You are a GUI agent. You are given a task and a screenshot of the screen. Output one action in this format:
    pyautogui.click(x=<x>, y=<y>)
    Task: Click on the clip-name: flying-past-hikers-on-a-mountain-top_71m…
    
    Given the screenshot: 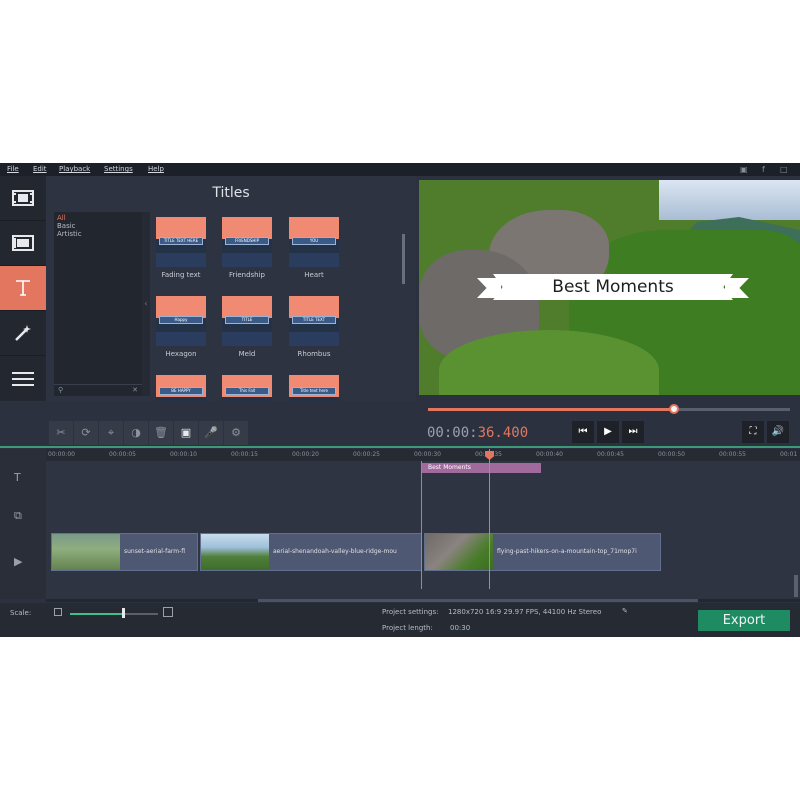 What is the action you would take?
    pyautogui.click(x=567, y=551)
    